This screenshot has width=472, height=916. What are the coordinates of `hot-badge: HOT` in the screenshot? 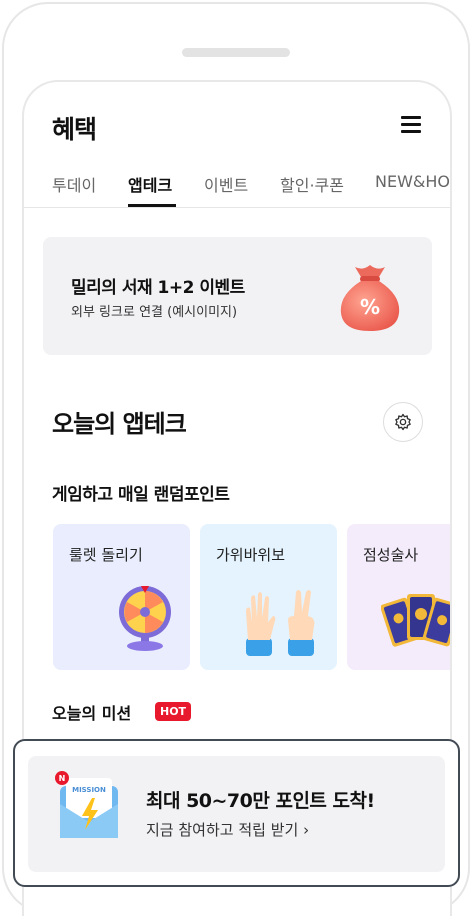 It's located at (173, 711).